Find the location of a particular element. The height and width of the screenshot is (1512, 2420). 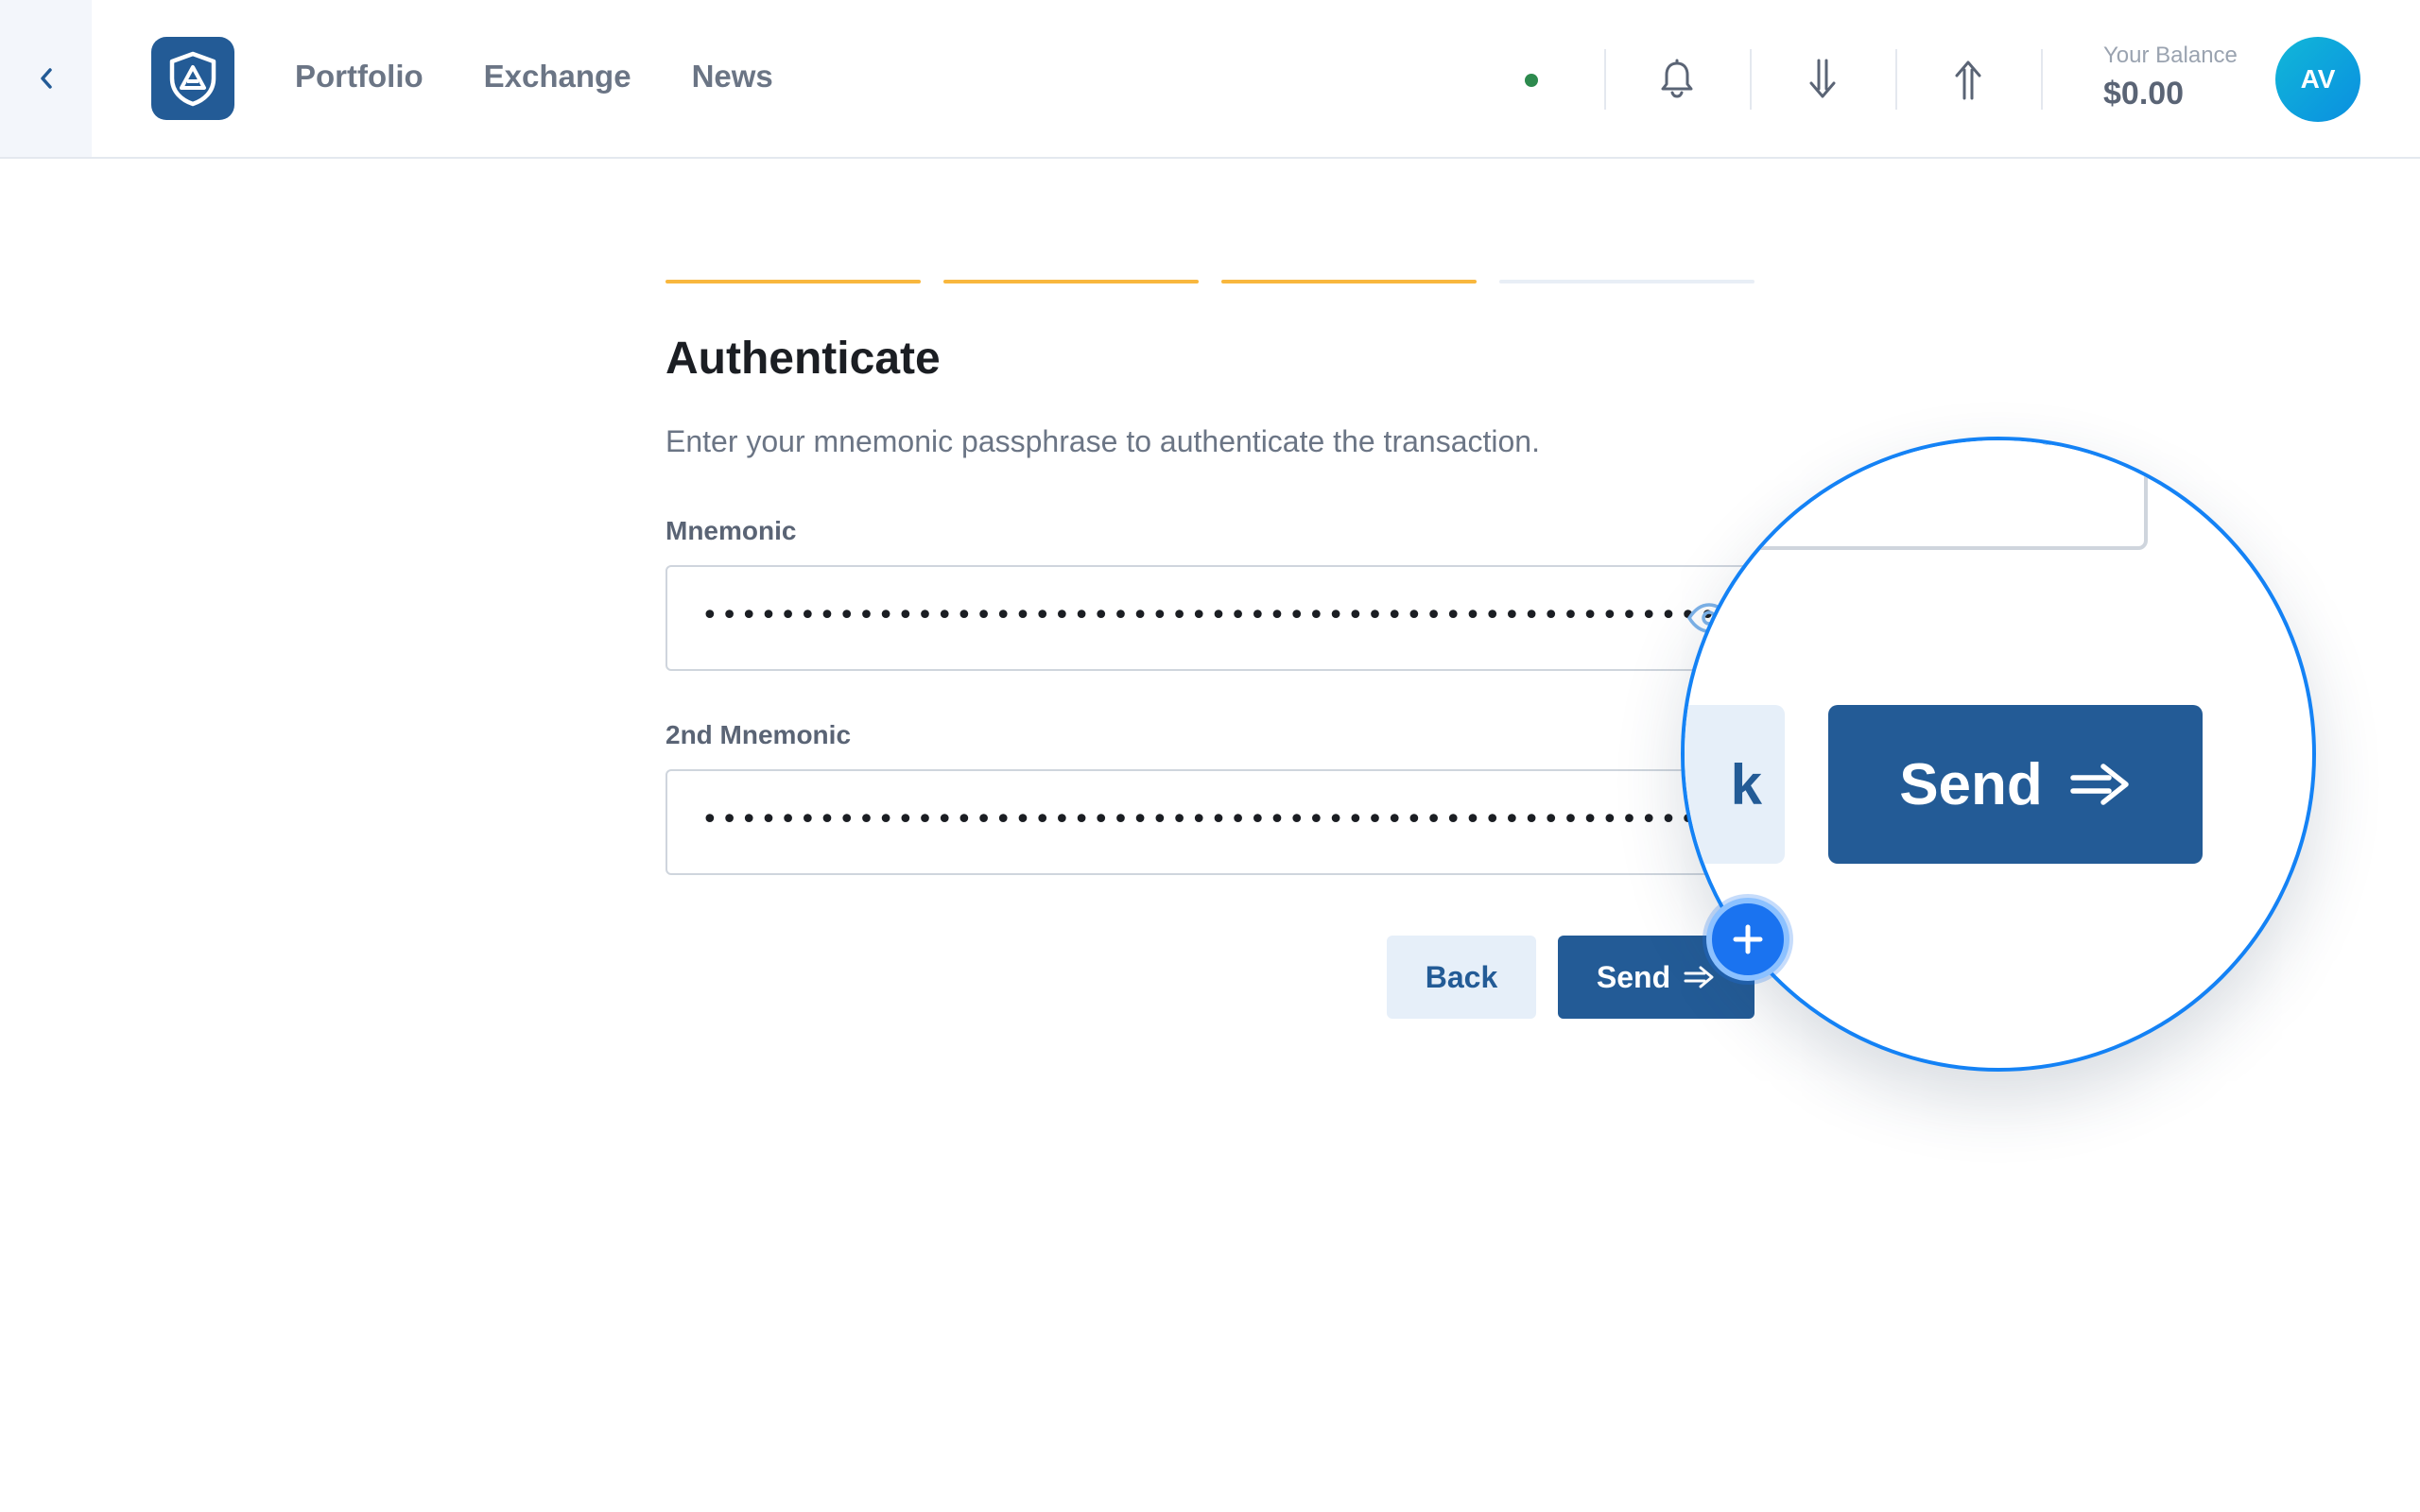

magnified-mnemonic-input: ••••••• is located at coordinates (1916, 495).